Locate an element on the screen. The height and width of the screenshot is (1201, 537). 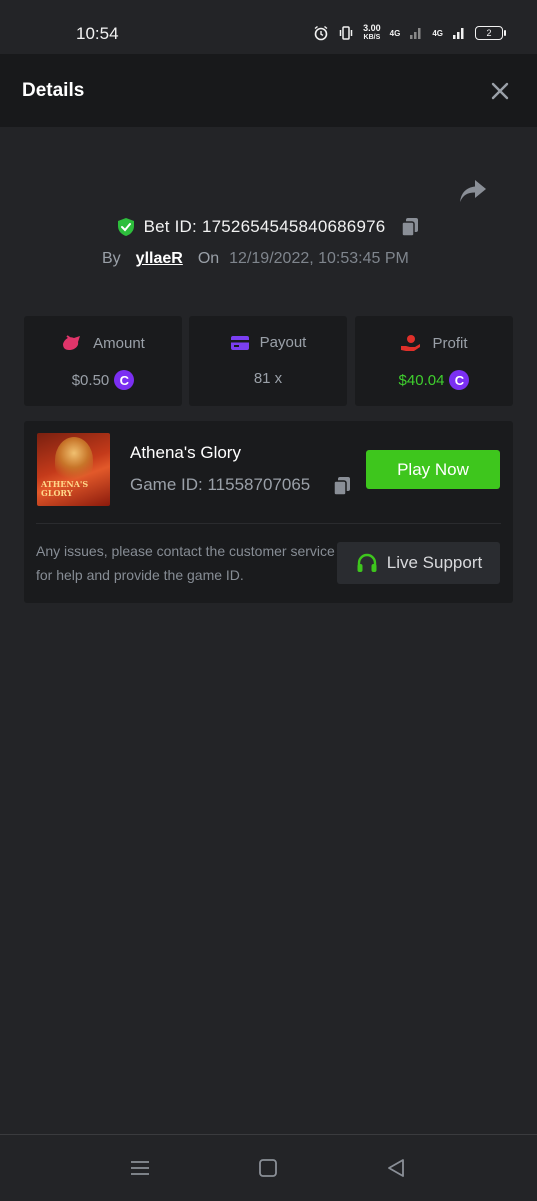
share-icon is located at coordinates (473, 191).